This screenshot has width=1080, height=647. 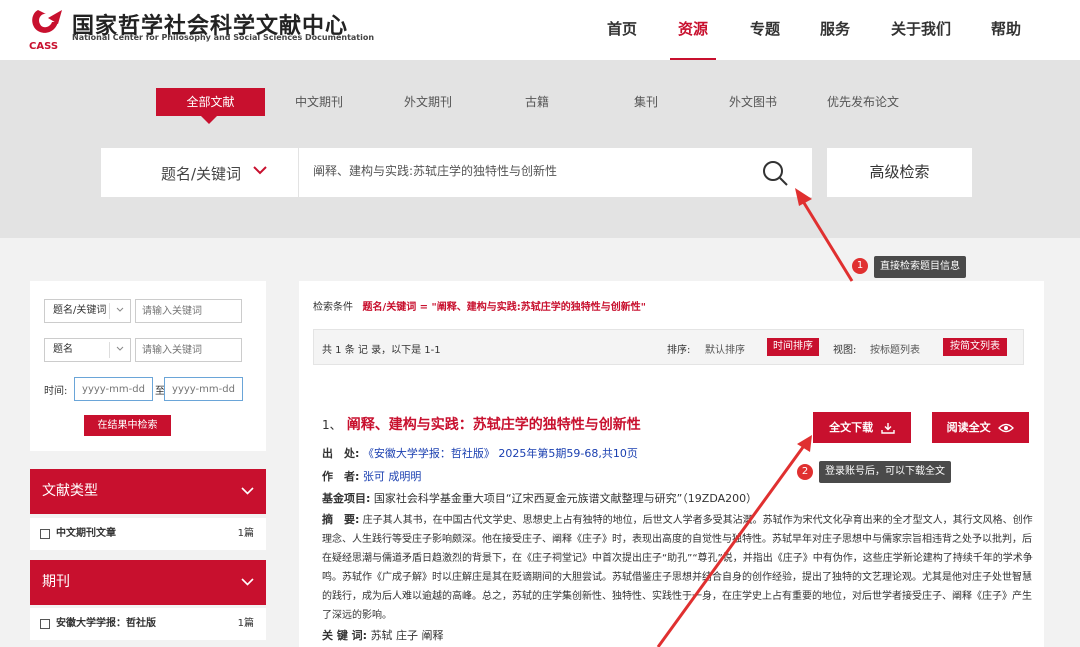 I want to click on annotation-arrows, so click(x=755, y=417).